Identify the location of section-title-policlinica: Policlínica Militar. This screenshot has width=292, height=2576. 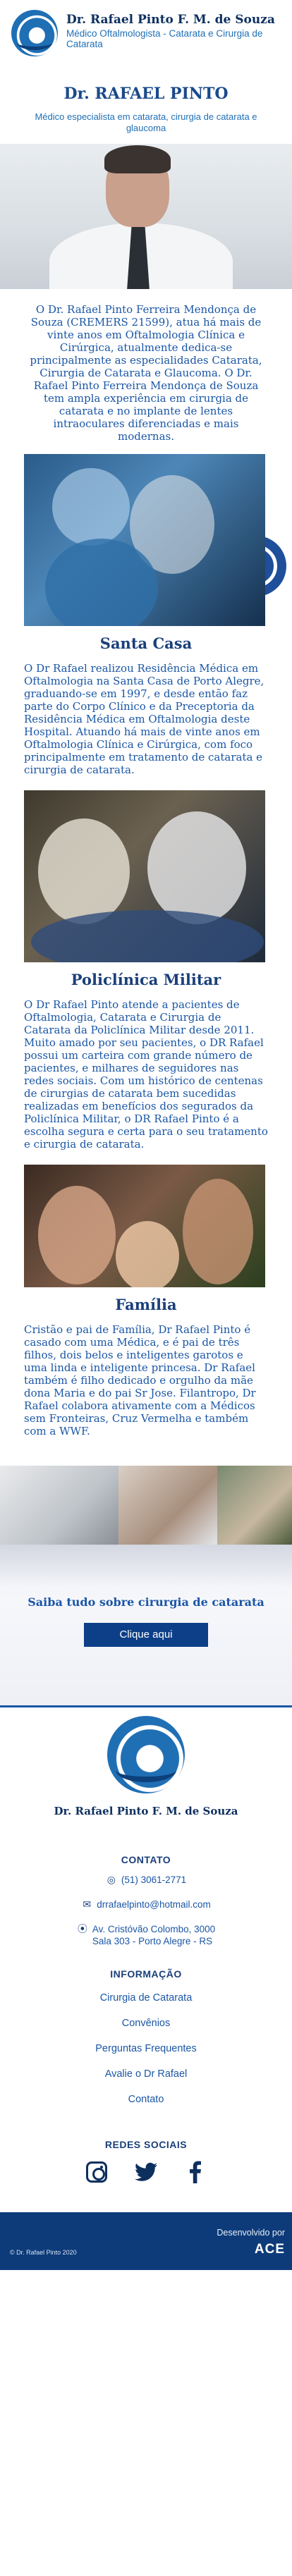
(146, 979).